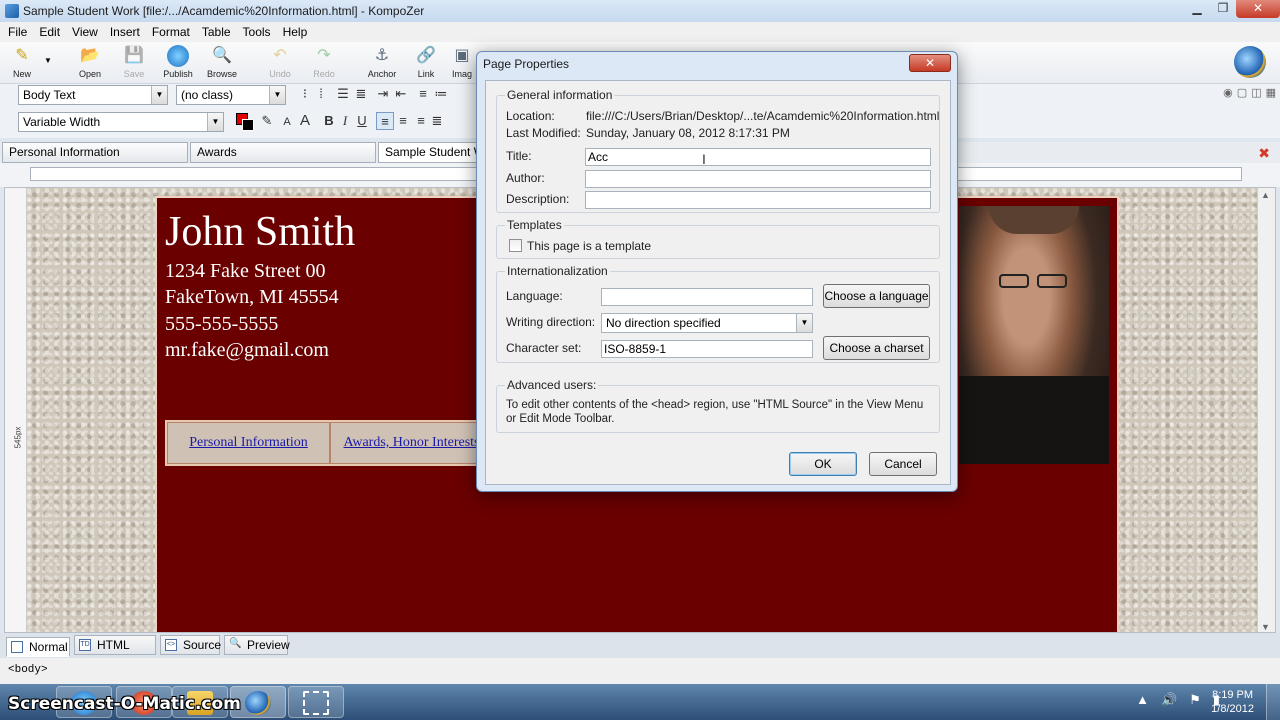  I want to click on author-input, so click(758, 179).